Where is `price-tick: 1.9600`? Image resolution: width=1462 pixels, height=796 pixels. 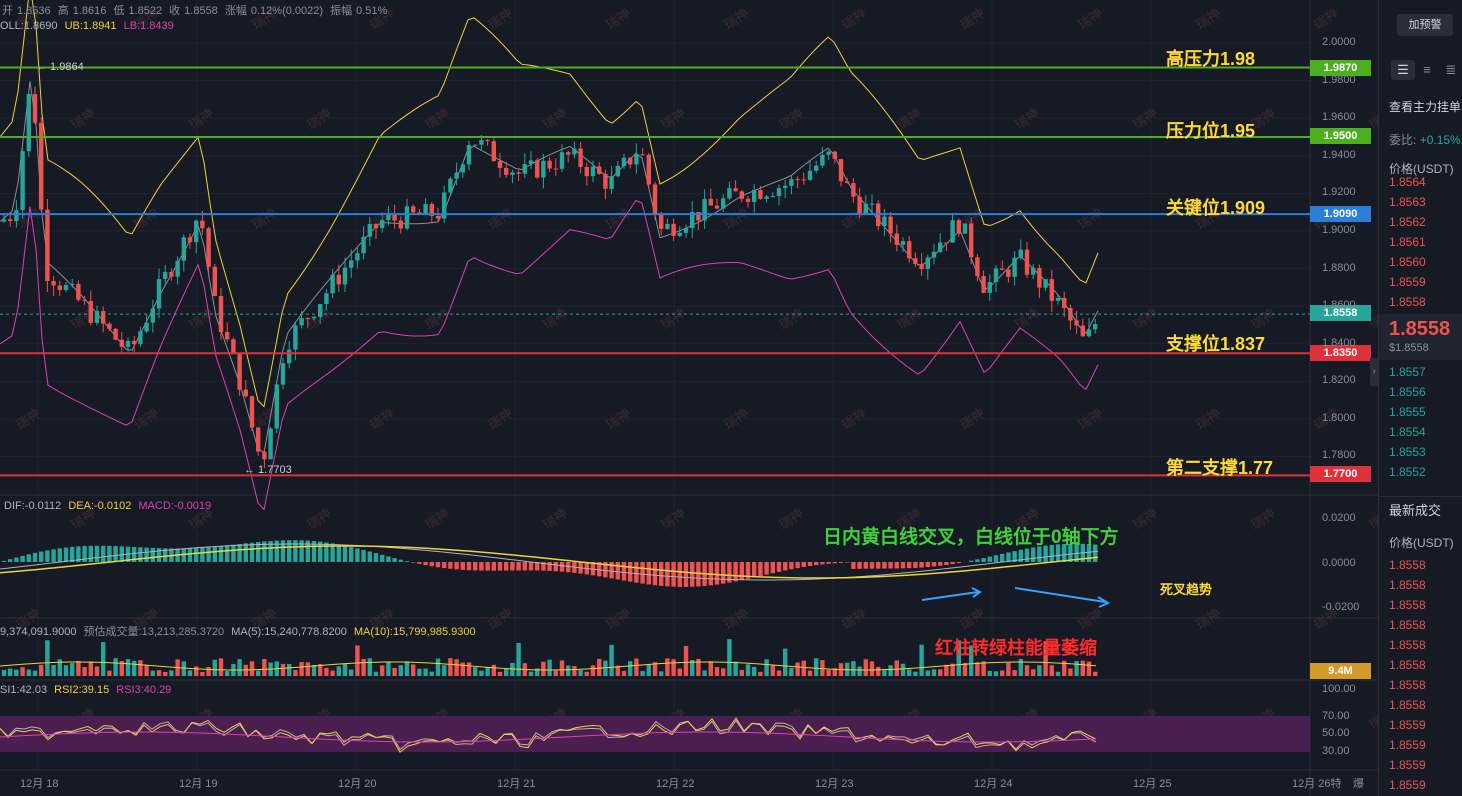
price-tick: 1.9600 is located at coordinates (1339, 117).